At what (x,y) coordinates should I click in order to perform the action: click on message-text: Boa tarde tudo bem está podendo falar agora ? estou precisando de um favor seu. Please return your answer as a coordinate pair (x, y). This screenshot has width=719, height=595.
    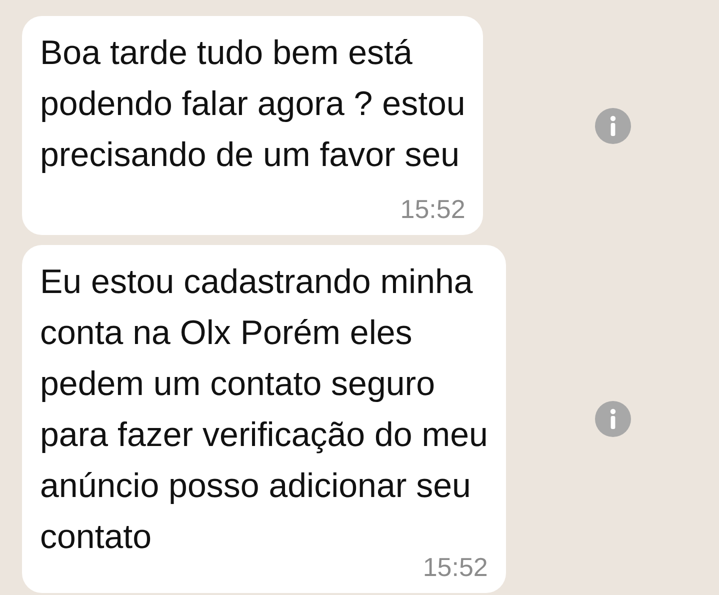
    Looking at the image, I should click on (253, 104).